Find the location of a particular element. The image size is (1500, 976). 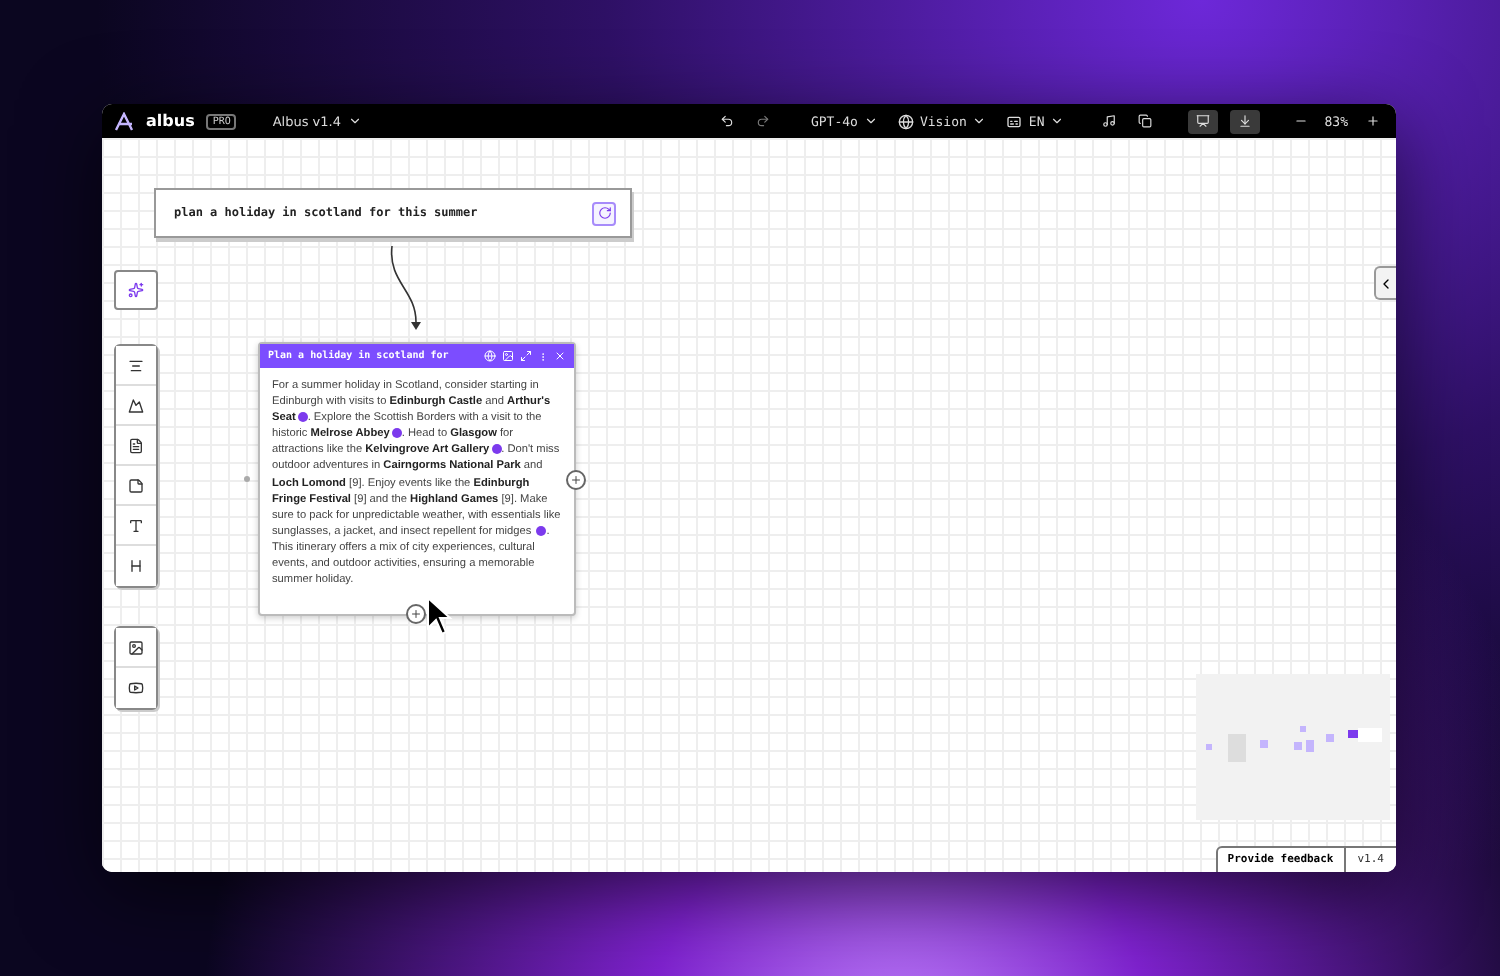

text-block-tool is located at coordinates (136, 366).